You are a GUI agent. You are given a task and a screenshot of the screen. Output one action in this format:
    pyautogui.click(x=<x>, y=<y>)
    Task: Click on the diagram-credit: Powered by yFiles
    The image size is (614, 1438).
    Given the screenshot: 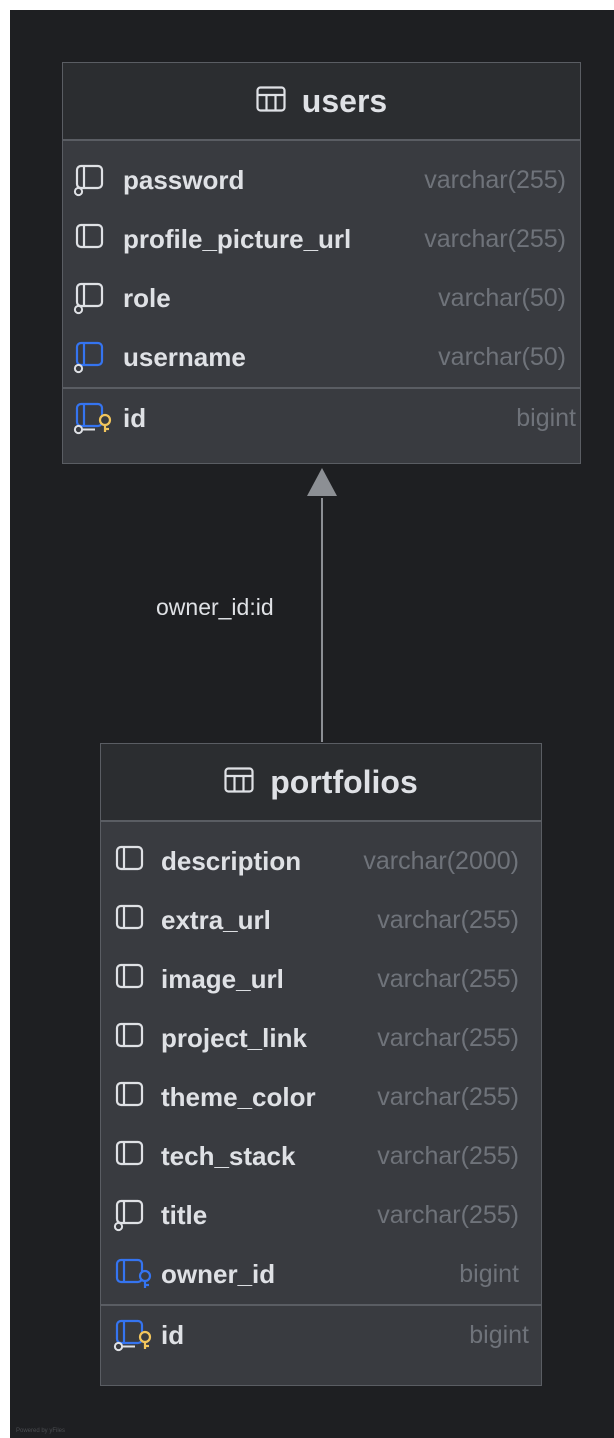 What is the action you would take?
    pyautogui.click(x=41, y=1431)
    